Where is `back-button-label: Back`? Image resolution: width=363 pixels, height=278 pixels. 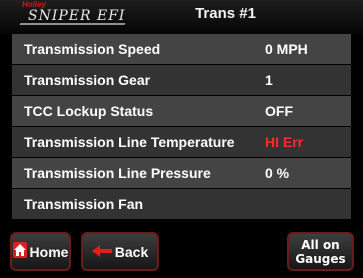 back-button-label: Back is located at coordinates (131, 251).